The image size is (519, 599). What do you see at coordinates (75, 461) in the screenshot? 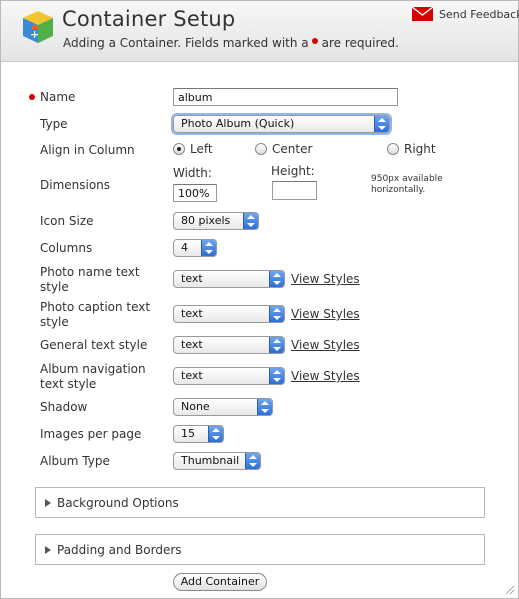
I see `album-type-label: Album Type` at bounding box center [75, 461].